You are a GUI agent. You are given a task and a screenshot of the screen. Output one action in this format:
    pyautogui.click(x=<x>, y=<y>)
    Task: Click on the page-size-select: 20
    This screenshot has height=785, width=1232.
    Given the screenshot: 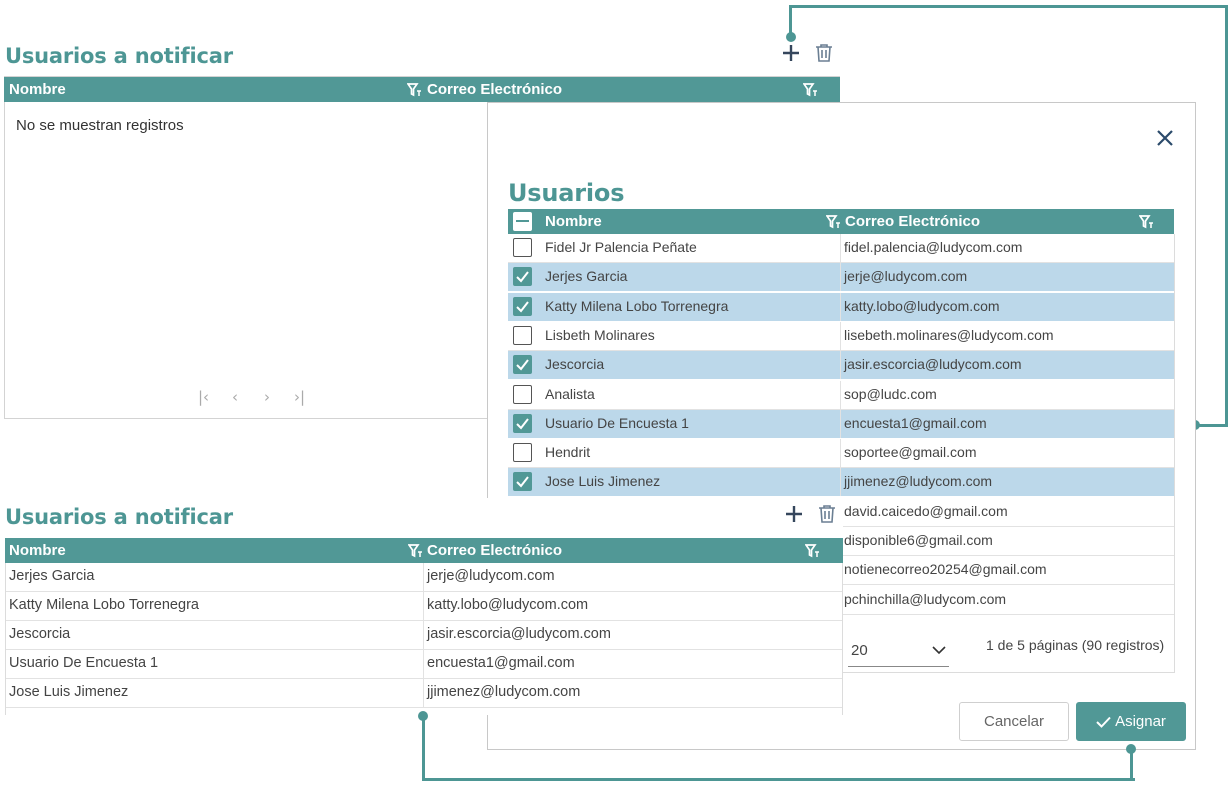 What is the action you would take?
    pyautogui.click(x=898, y=651)
    